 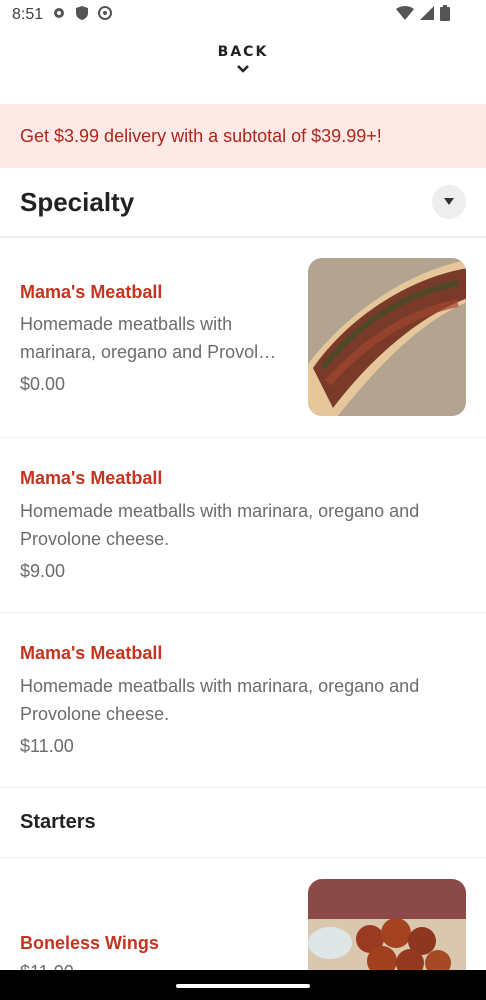 I want to click on meatball-sandwich-image, so click(x=387, y=337).